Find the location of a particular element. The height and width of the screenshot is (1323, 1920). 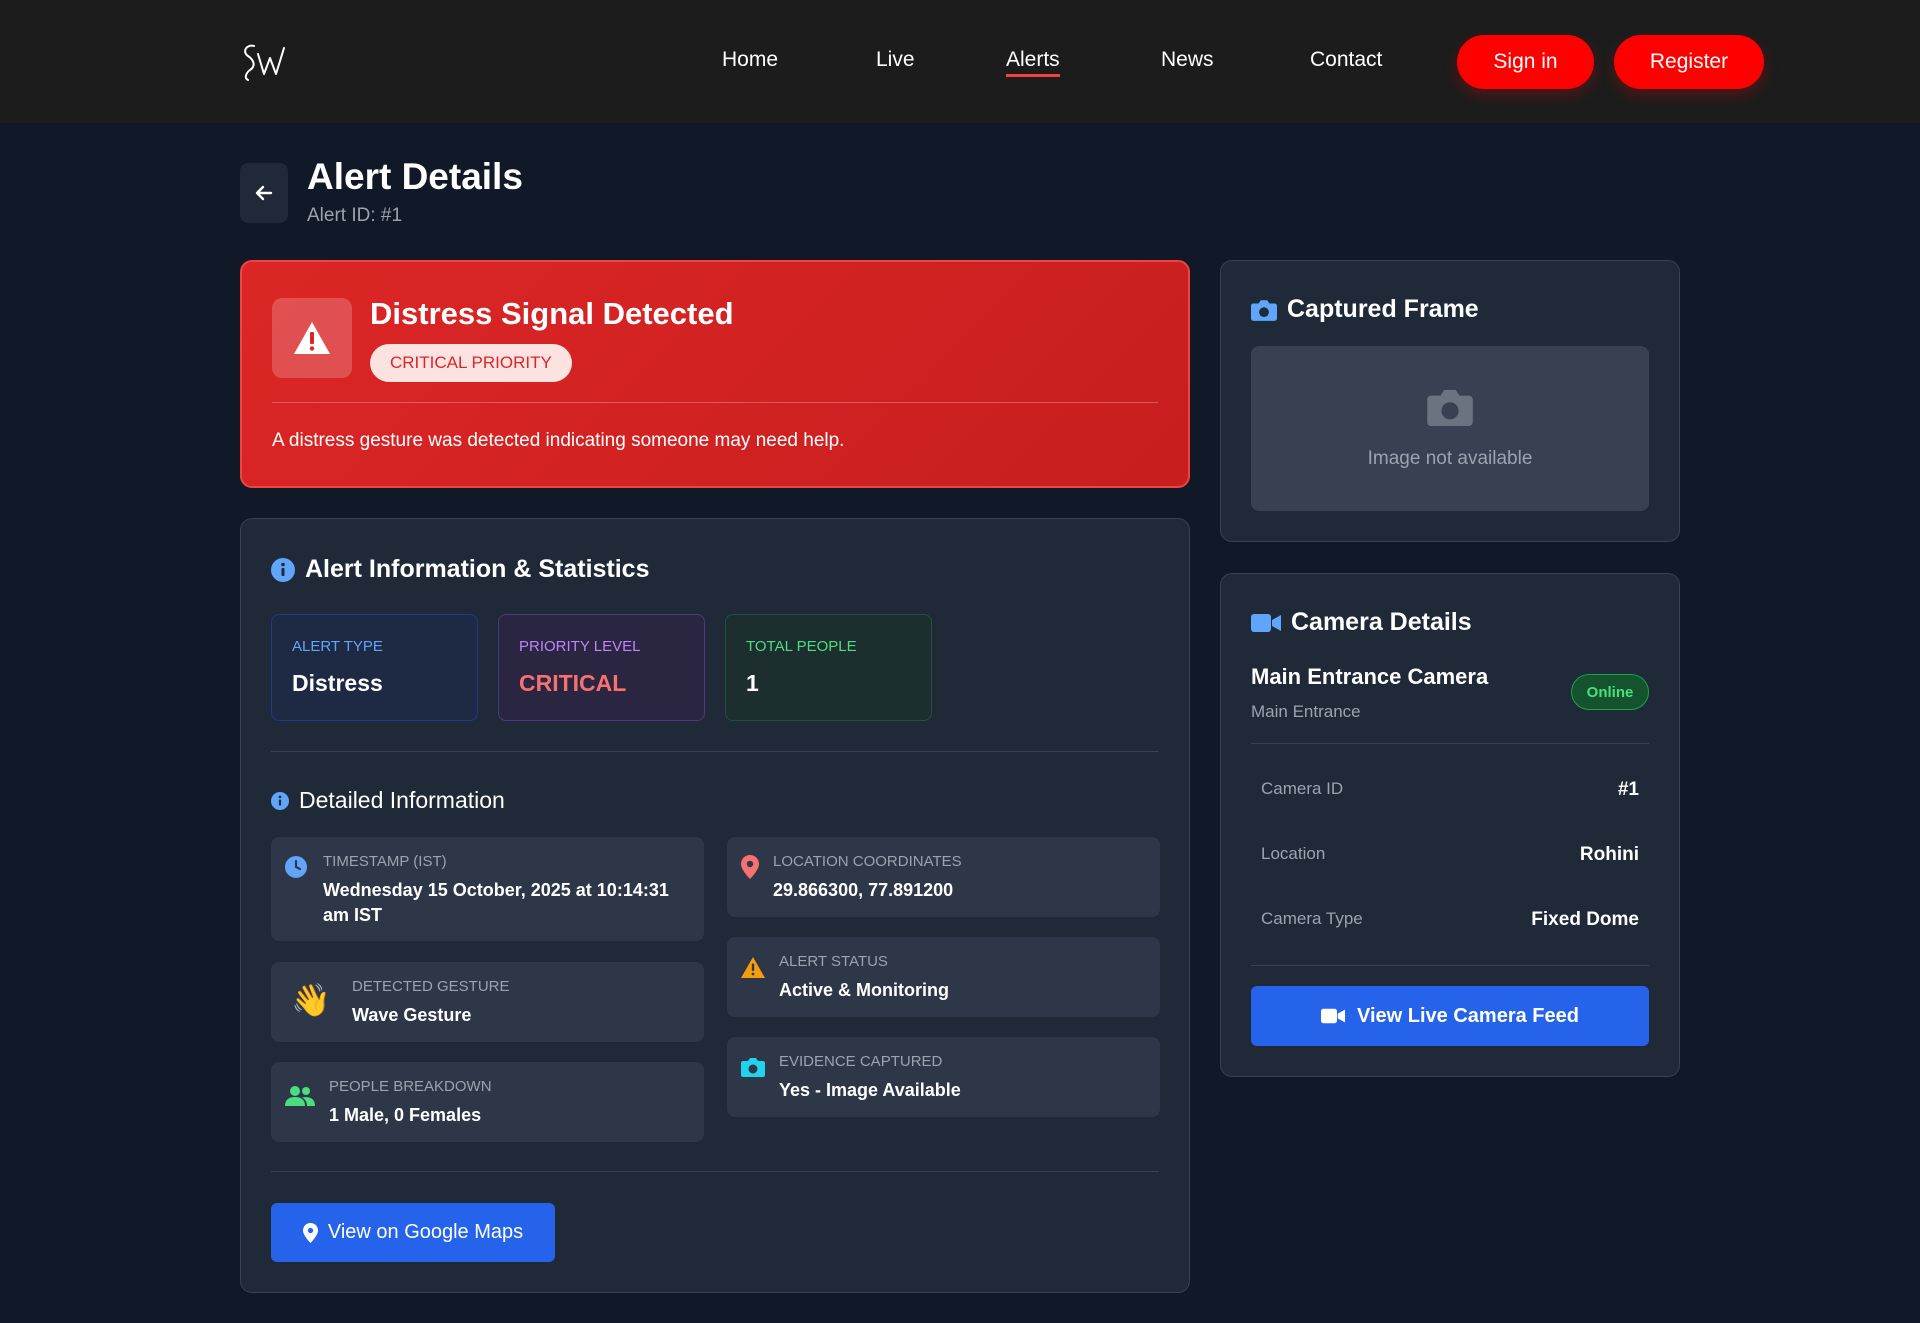

page-title: Alert Details is located at coordinates (415, 176).